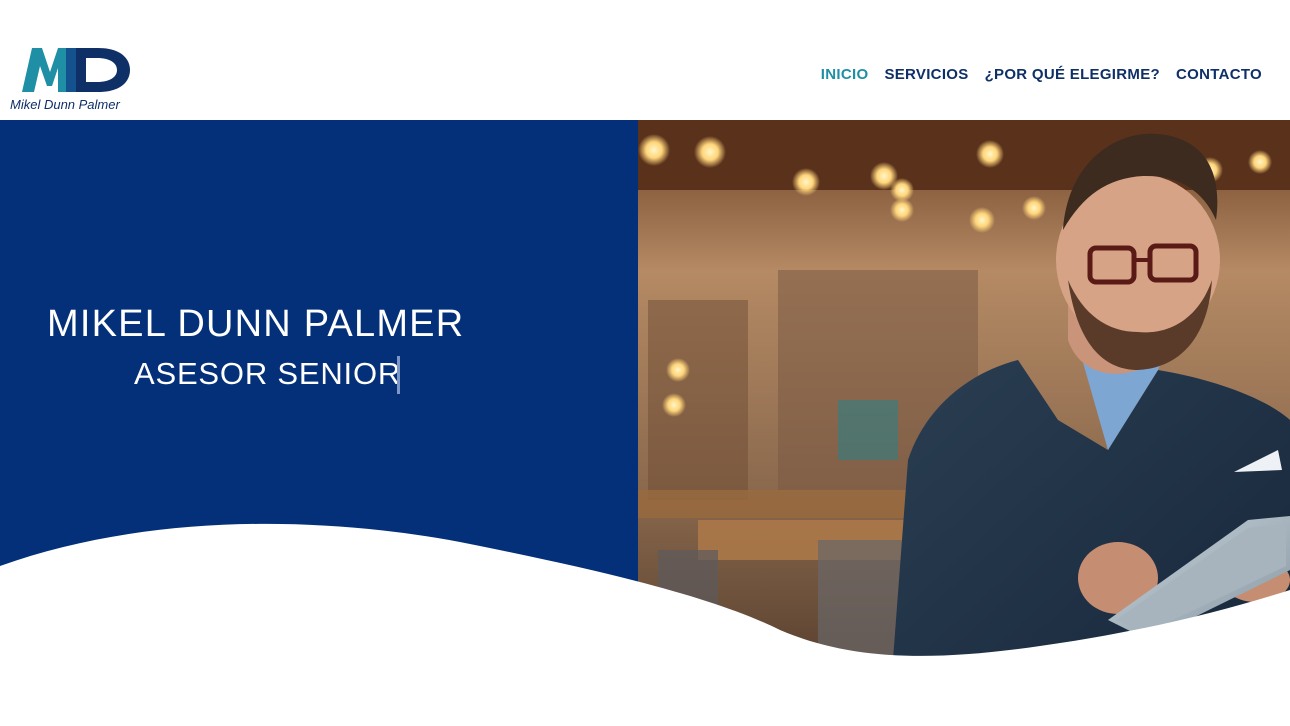 The image size is (1290, 726). Describe the element at coordinates (926, 74) in the screenshot. I see `nav-item-servicios: SERVICIOS` at that location.